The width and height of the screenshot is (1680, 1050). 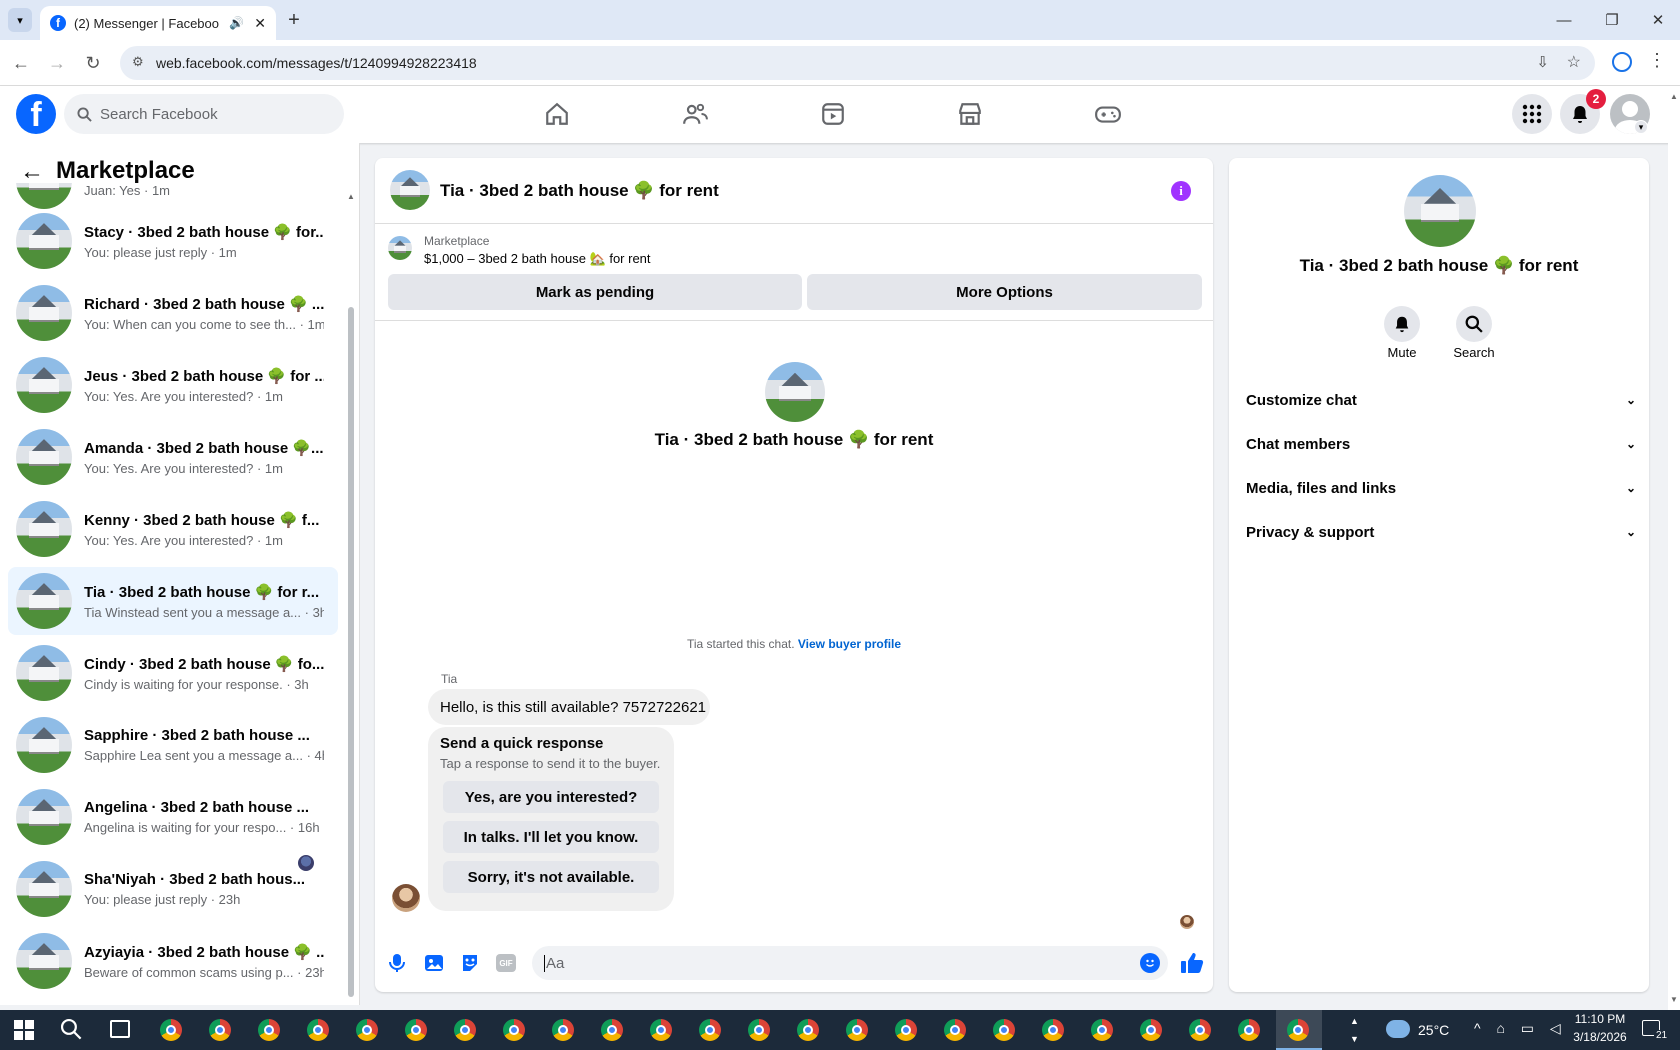 What do you see at coordinates (93, 63) in the screenshot?
I see `reload-icon: ↻` at bounding box center [93, 63].